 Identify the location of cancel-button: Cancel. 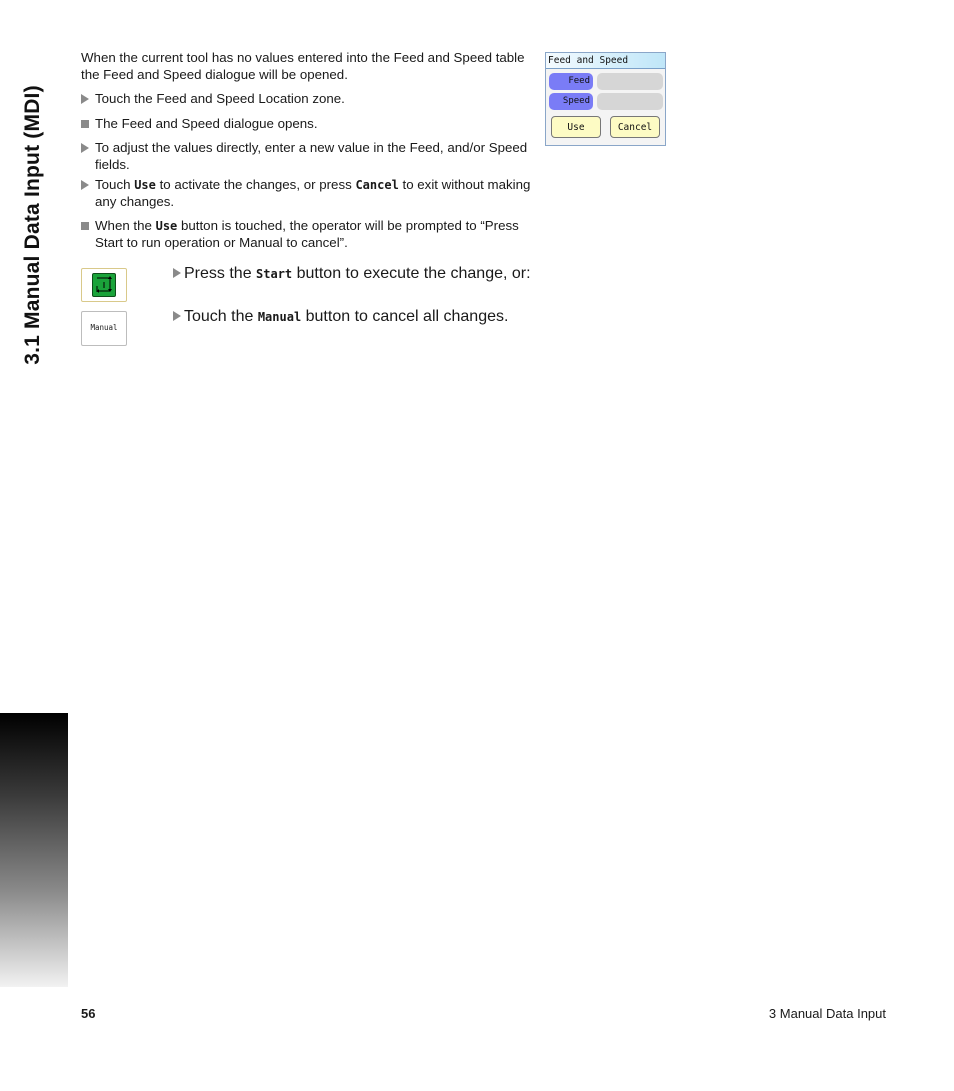
(635, 127).